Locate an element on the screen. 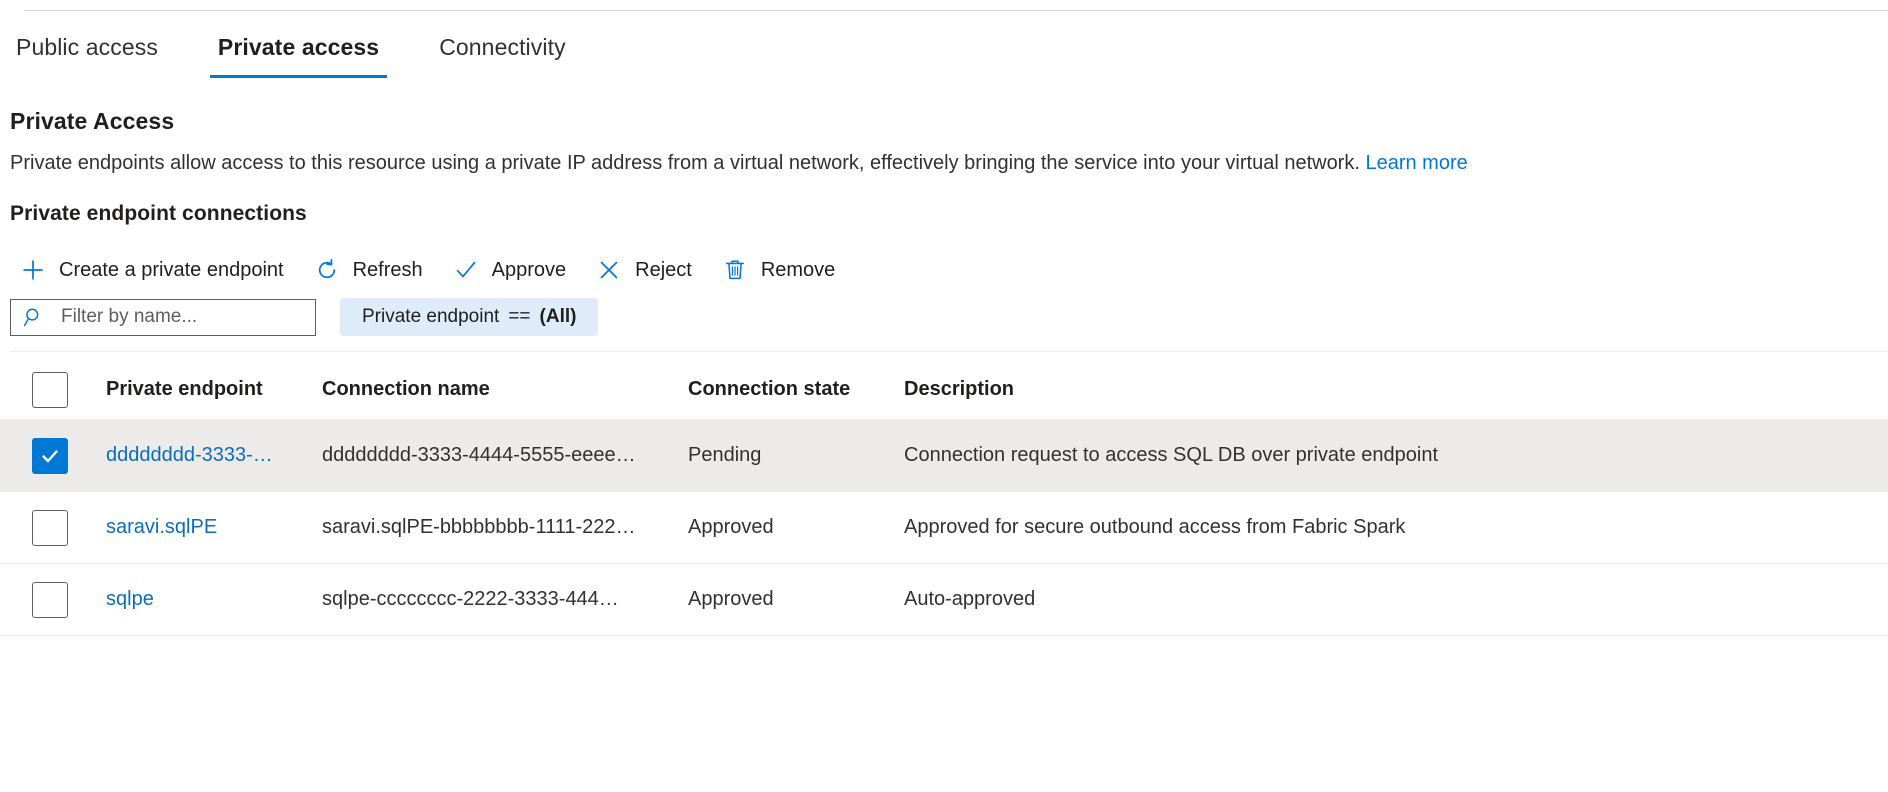 The height and width of the screenshot is (792, 1888). plus-icon is located at coordinates (33, 270).